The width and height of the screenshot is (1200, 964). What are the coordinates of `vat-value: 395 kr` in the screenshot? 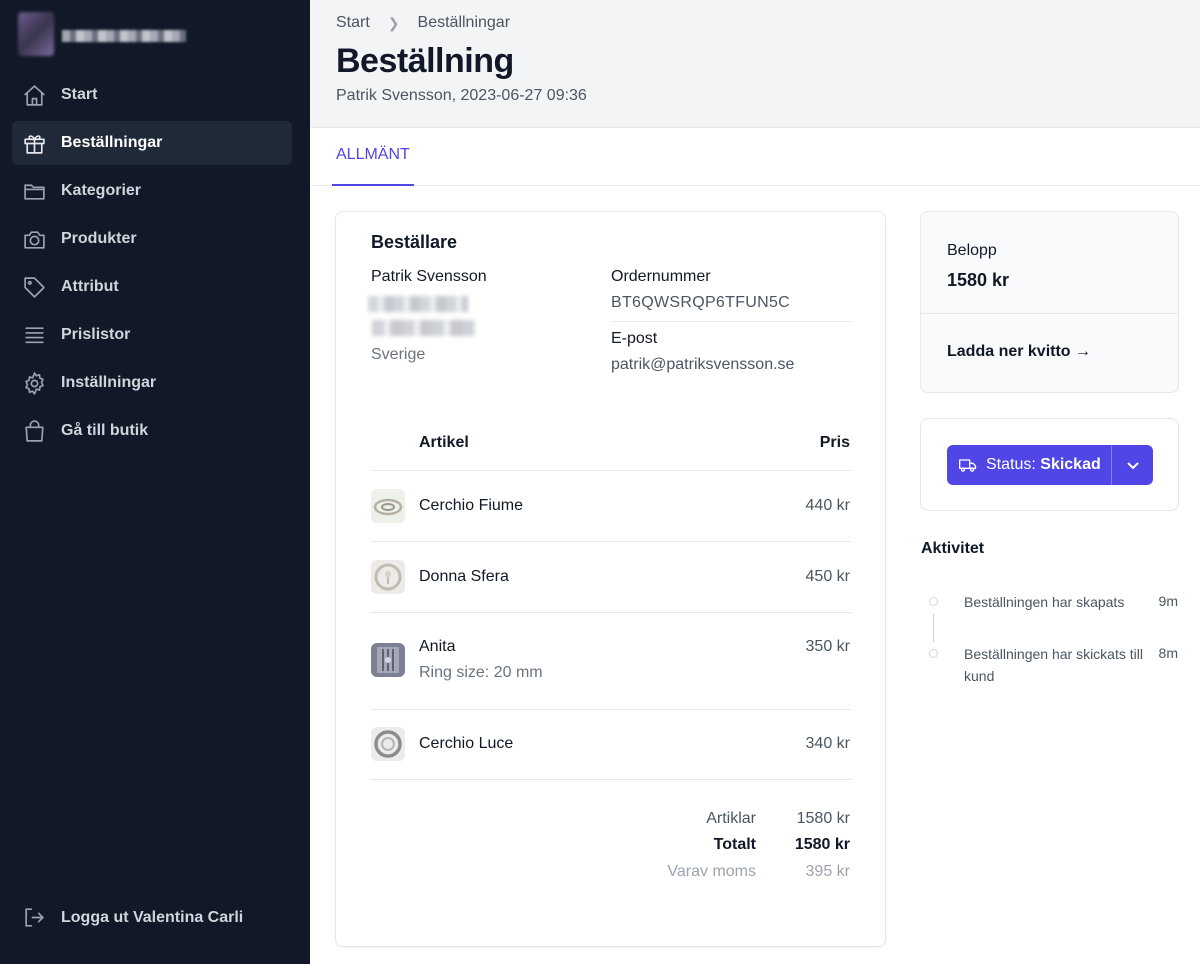 It's located at (827, 871).